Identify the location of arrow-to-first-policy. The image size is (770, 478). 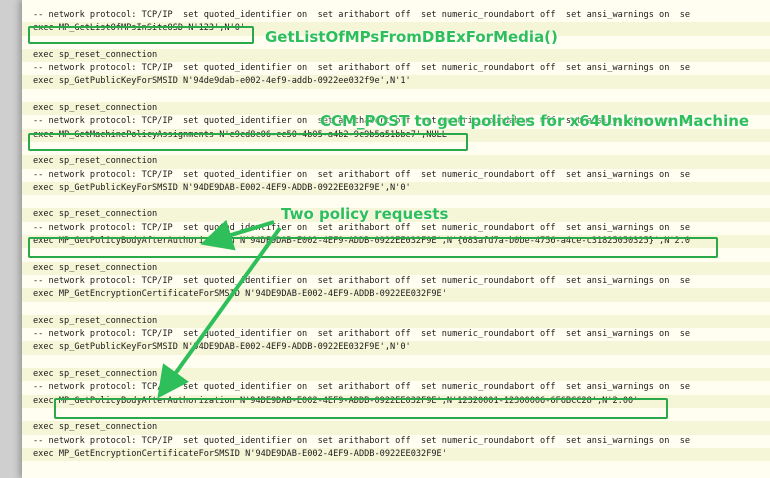
(237, 235).